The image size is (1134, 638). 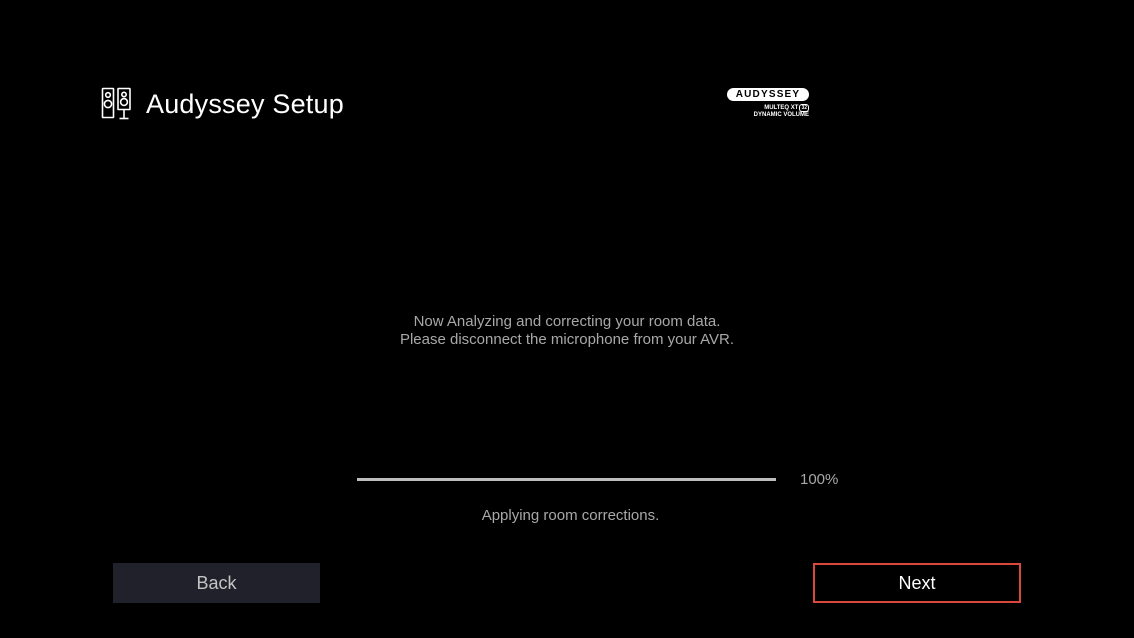 I want to click on audyssey-logo-wordmark: AUDYSSEY, so click(x=768, y=94).